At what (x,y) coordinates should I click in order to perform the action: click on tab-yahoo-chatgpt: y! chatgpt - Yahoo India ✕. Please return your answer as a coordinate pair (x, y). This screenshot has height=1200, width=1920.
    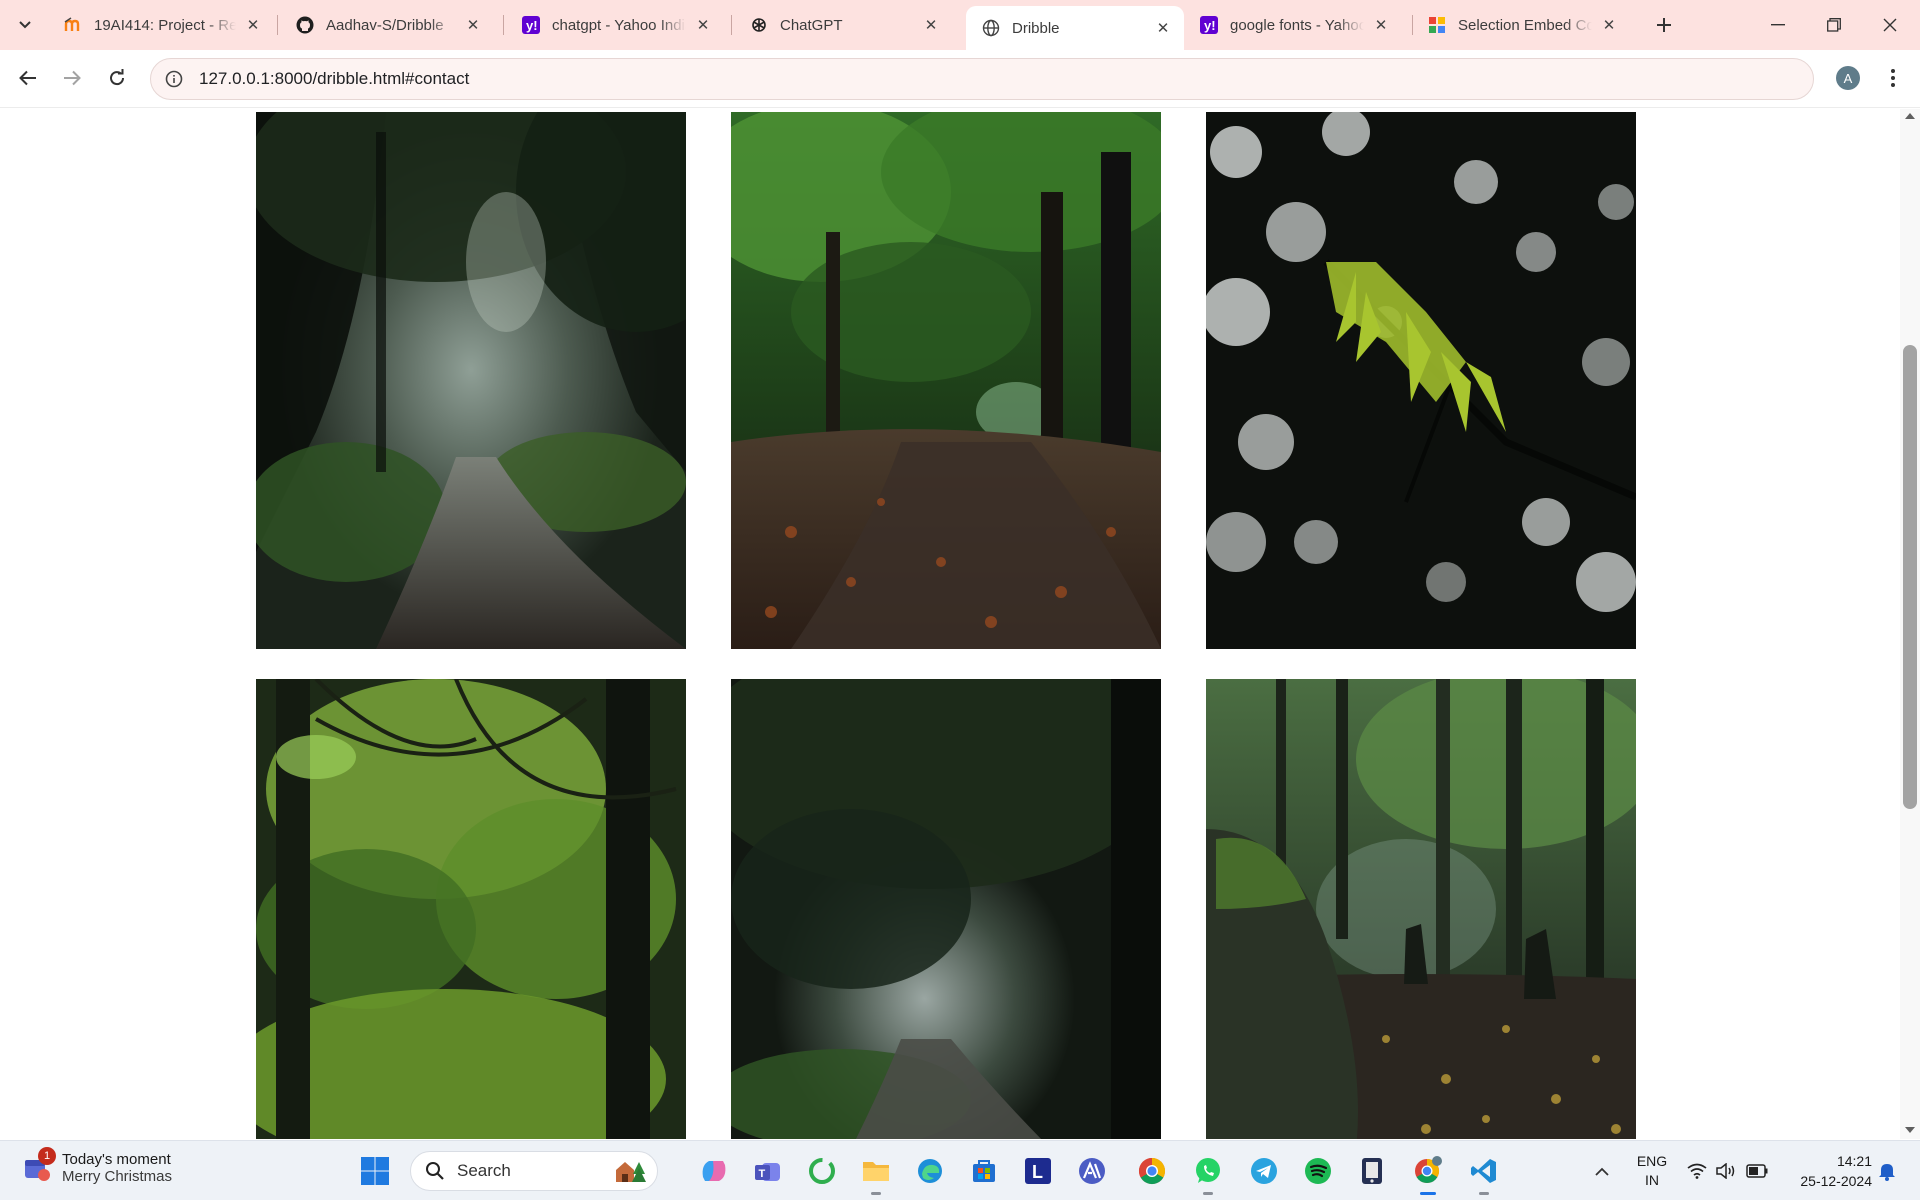
    Looking at the image, I should click on (615, 25).